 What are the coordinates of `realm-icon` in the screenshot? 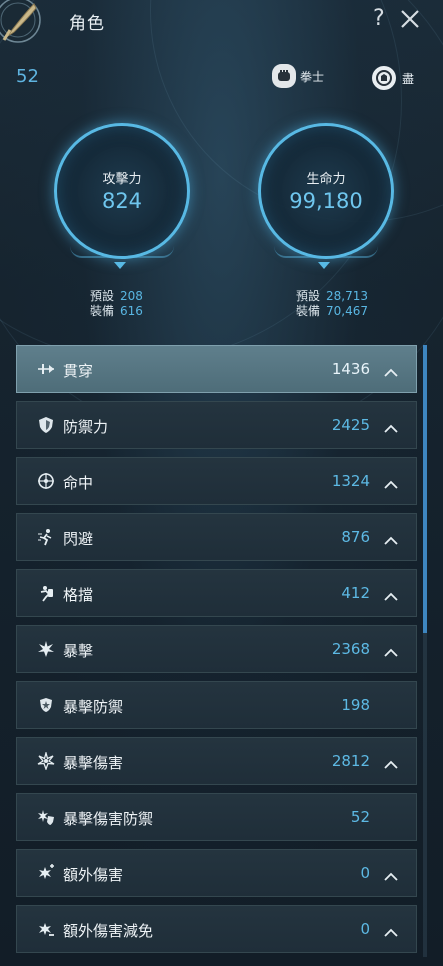 It's located at (384, 78).